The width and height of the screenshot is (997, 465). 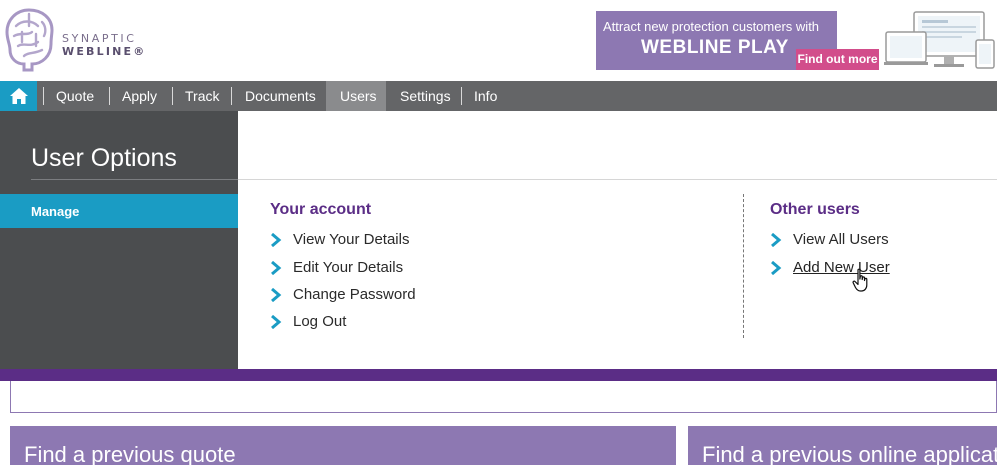 I want to click on other-users-heading: Other users, so click(x=815, y=209).